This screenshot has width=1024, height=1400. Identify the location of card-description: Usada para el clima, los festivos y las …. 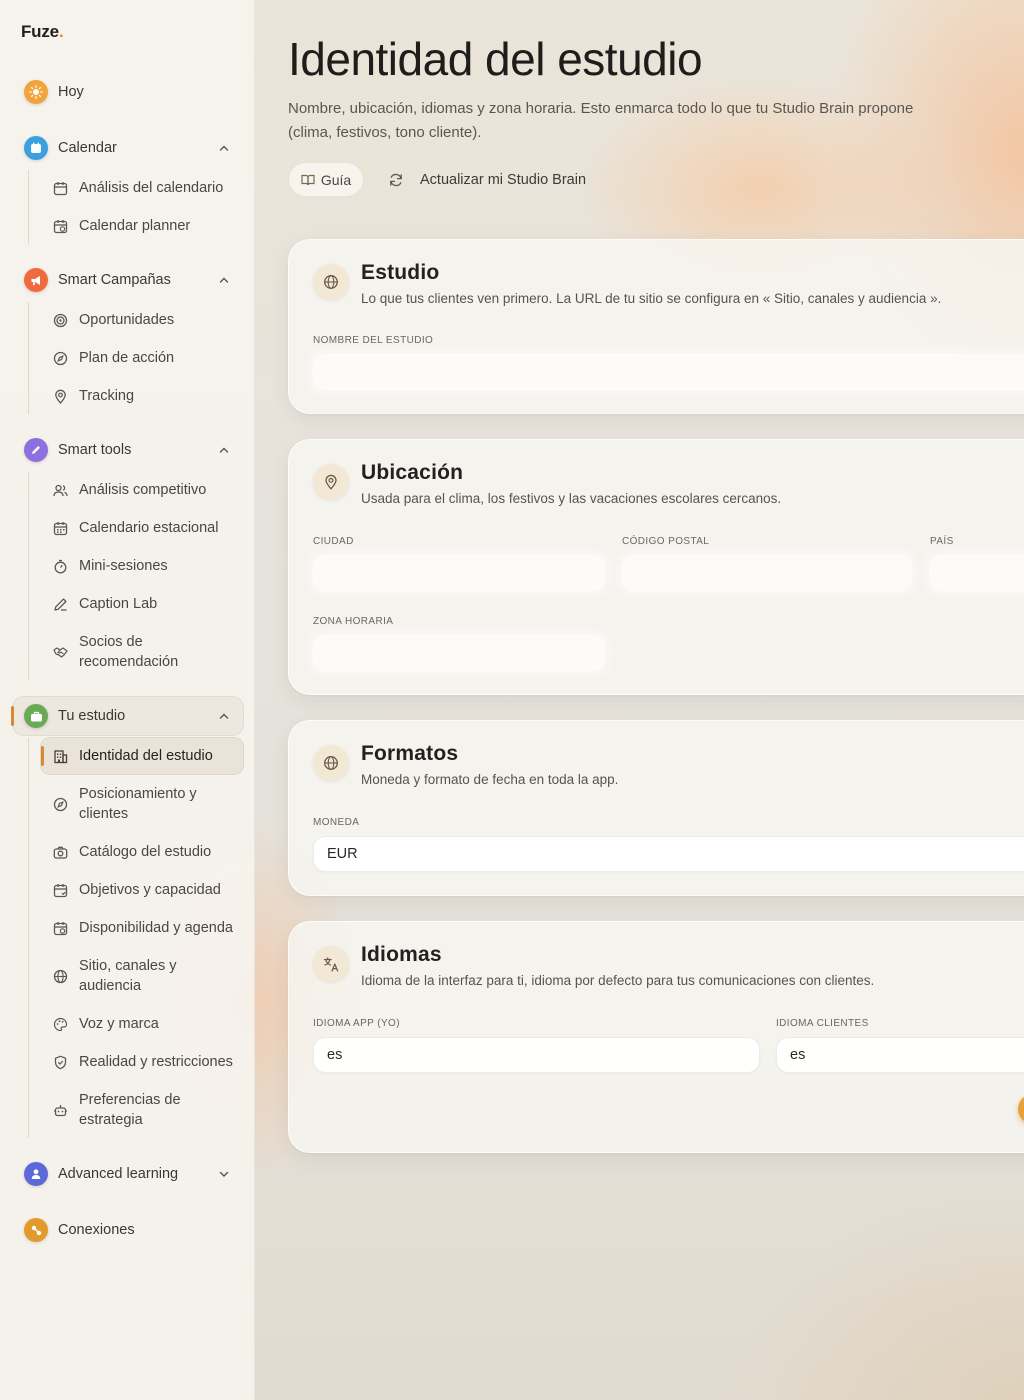
(571, 498).